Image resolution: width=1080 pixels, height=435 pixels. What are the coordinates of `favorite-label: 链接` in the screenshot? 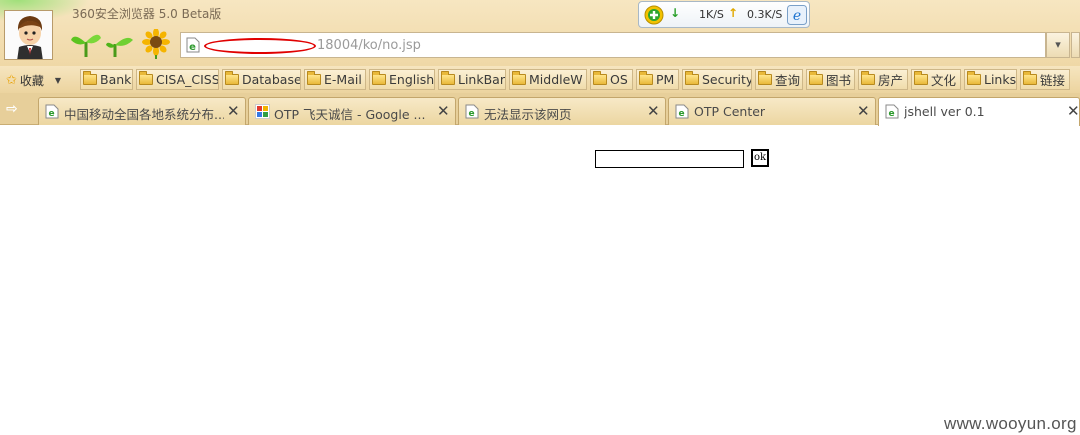 It's located at (1053, 80).